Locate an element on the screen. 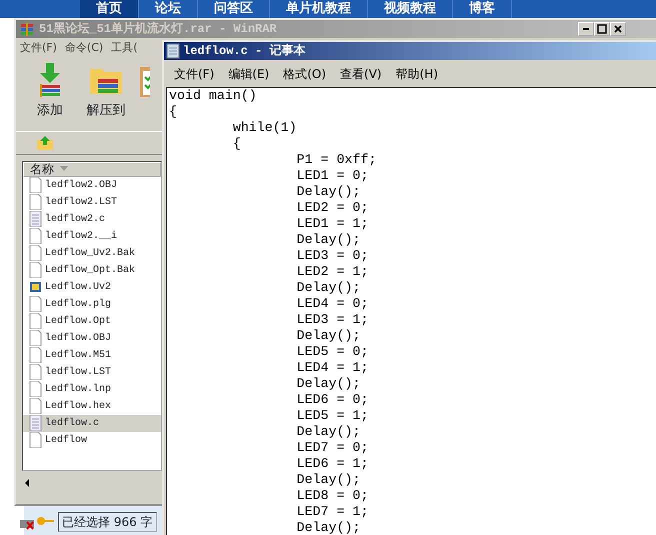 The width and height of the screenshot is (656, 535). close-button is located at coordinates (618, 29).